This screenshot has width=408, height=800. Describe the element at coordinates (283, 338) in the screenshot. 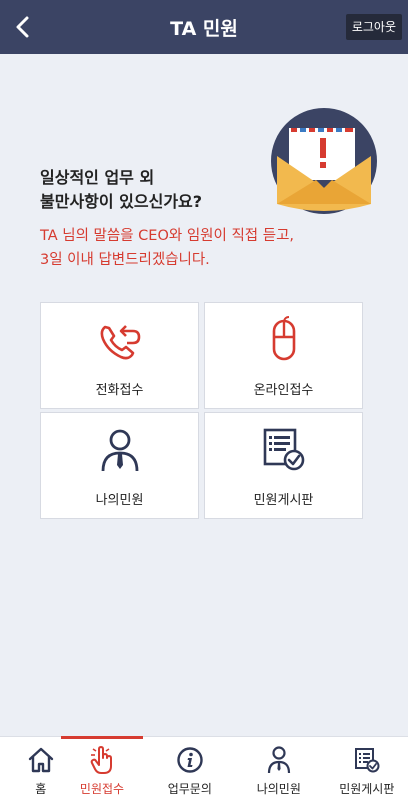

I see `mouse-icon` at that location.